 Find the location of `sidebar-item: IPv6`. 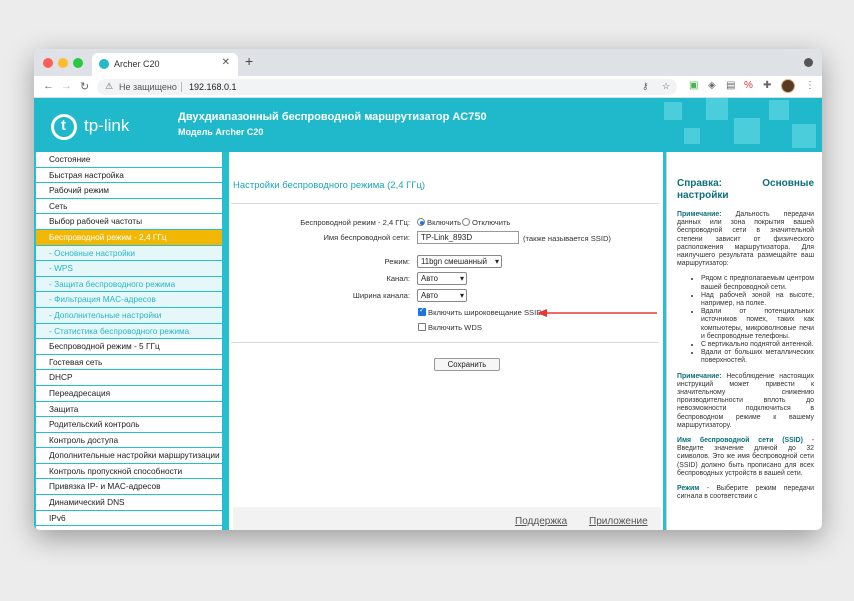

sidebar-item: IPv6 is located at coordinates (129, 518).